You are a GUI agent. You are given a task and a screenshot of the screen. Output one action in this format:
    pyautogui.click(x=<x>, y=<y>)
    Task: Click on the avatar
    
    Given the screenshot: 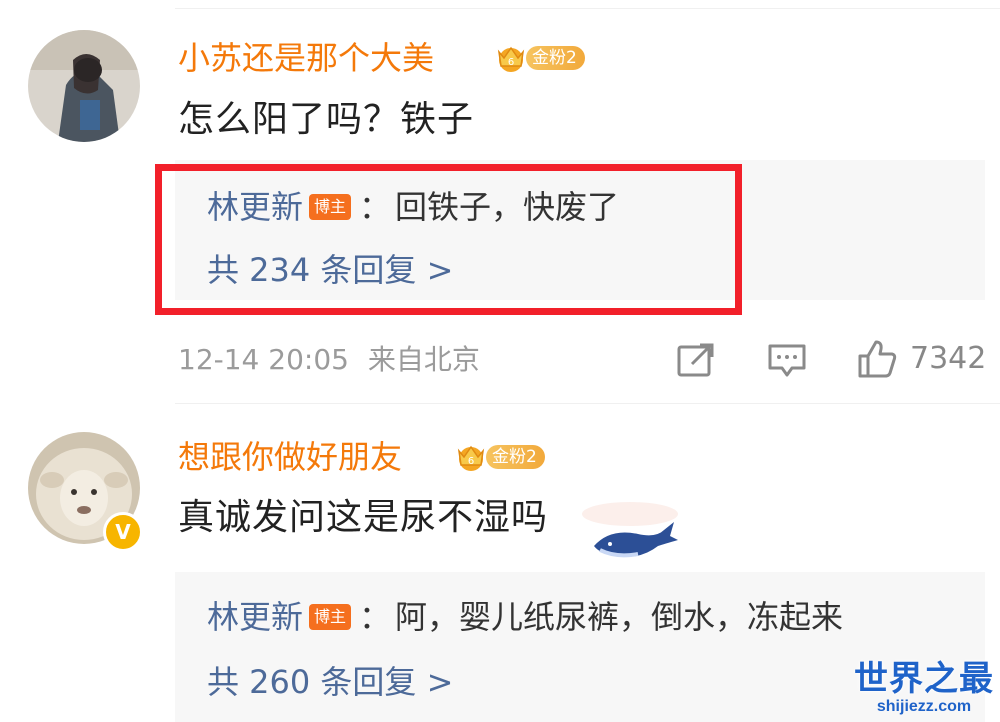 What is the action you would take?
    pyautogui.click(x=84, y=86)
    